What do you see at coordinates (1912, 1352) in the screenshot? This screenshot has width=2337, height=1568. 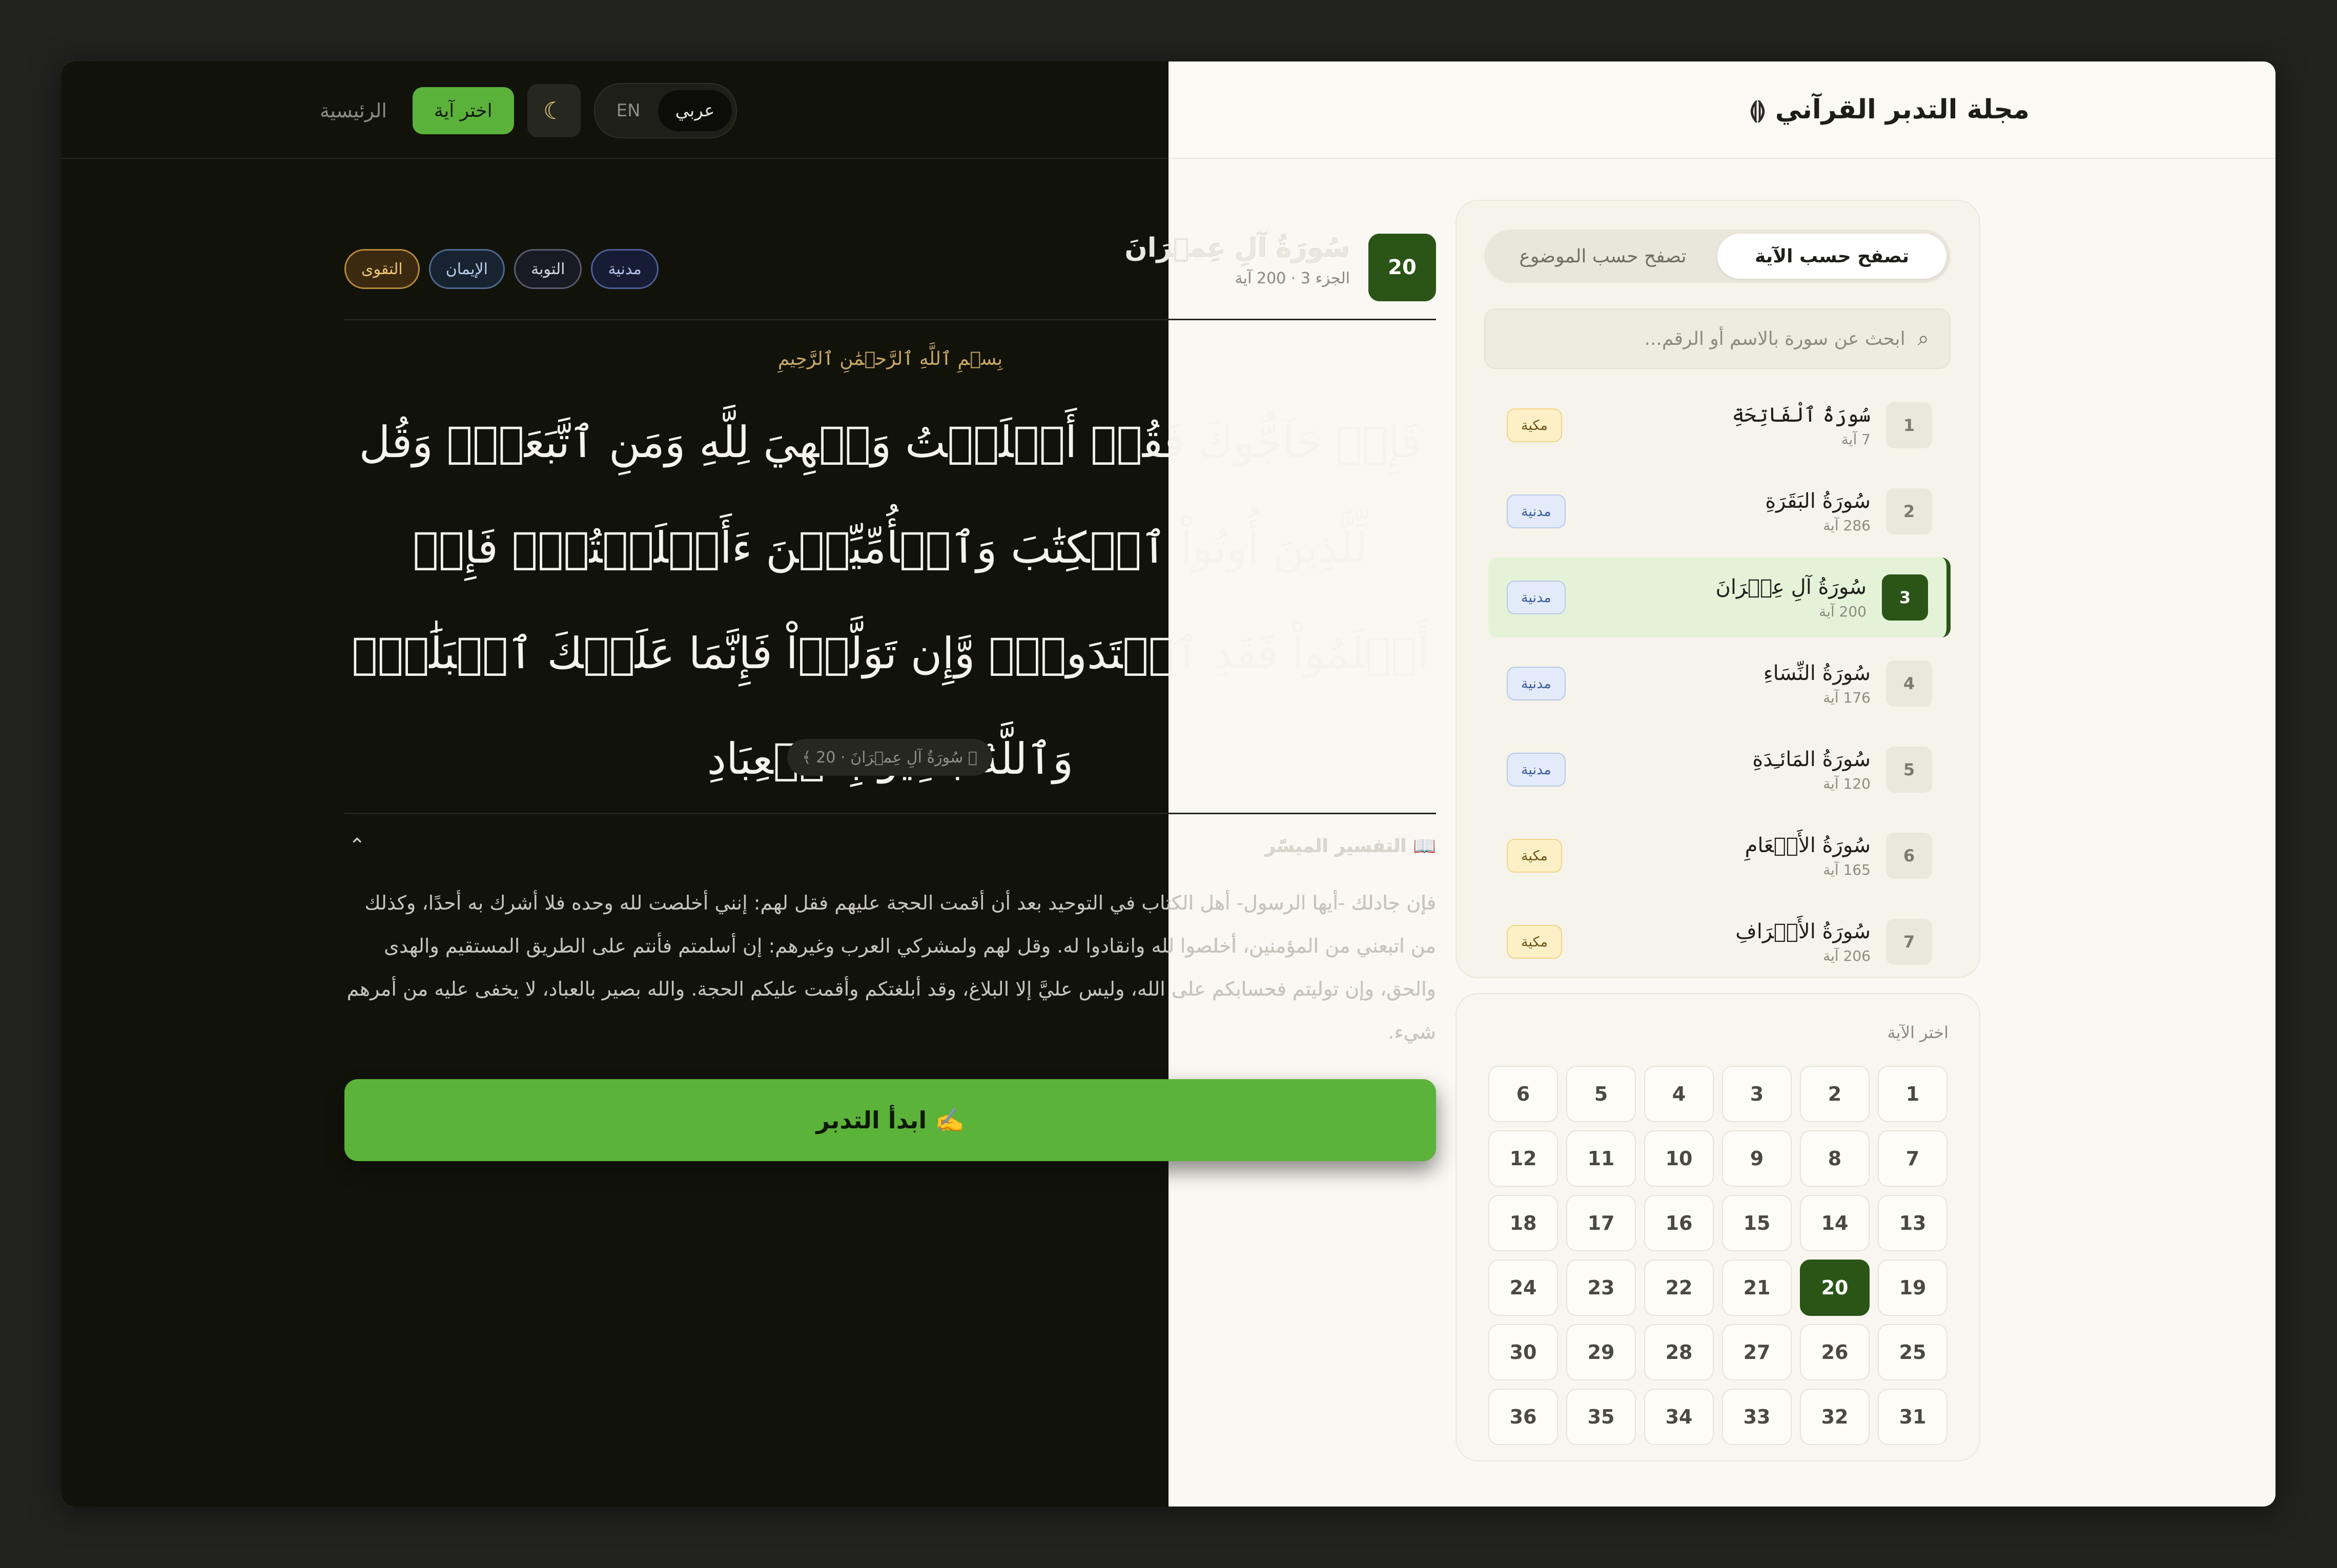 I see `ayah-number-button: 25` at bounding box center [1912, 1352].